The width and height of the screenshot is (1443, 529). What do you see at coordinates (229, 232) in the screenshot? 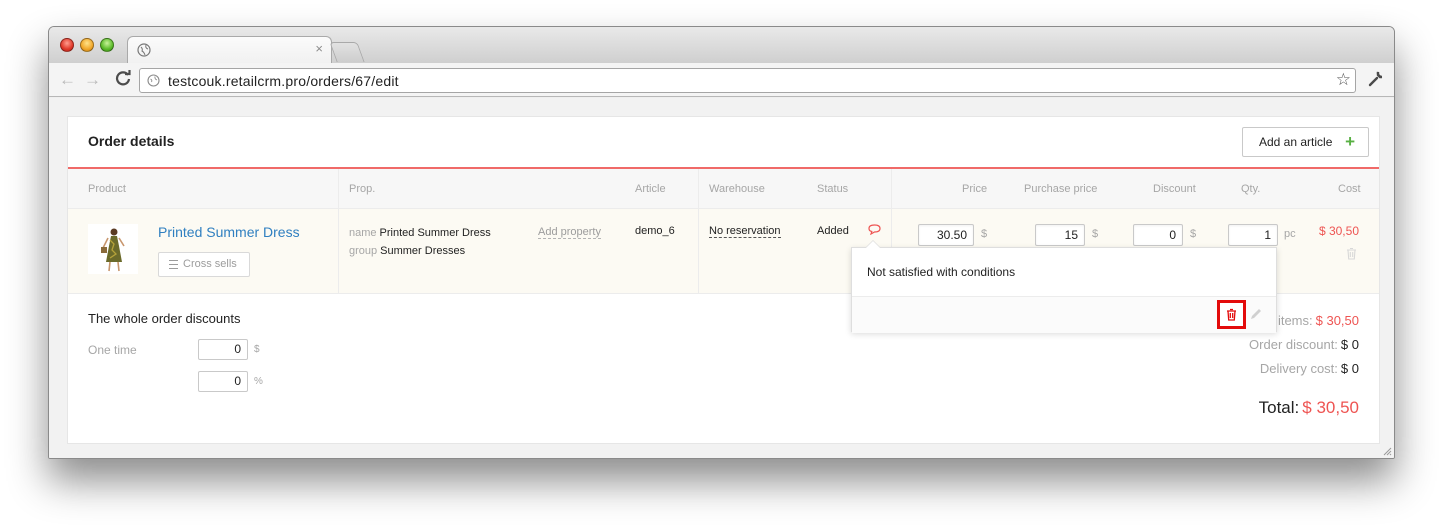
I see `product-name-link: Printed Summer Dress` at bounding box center [229, 232].